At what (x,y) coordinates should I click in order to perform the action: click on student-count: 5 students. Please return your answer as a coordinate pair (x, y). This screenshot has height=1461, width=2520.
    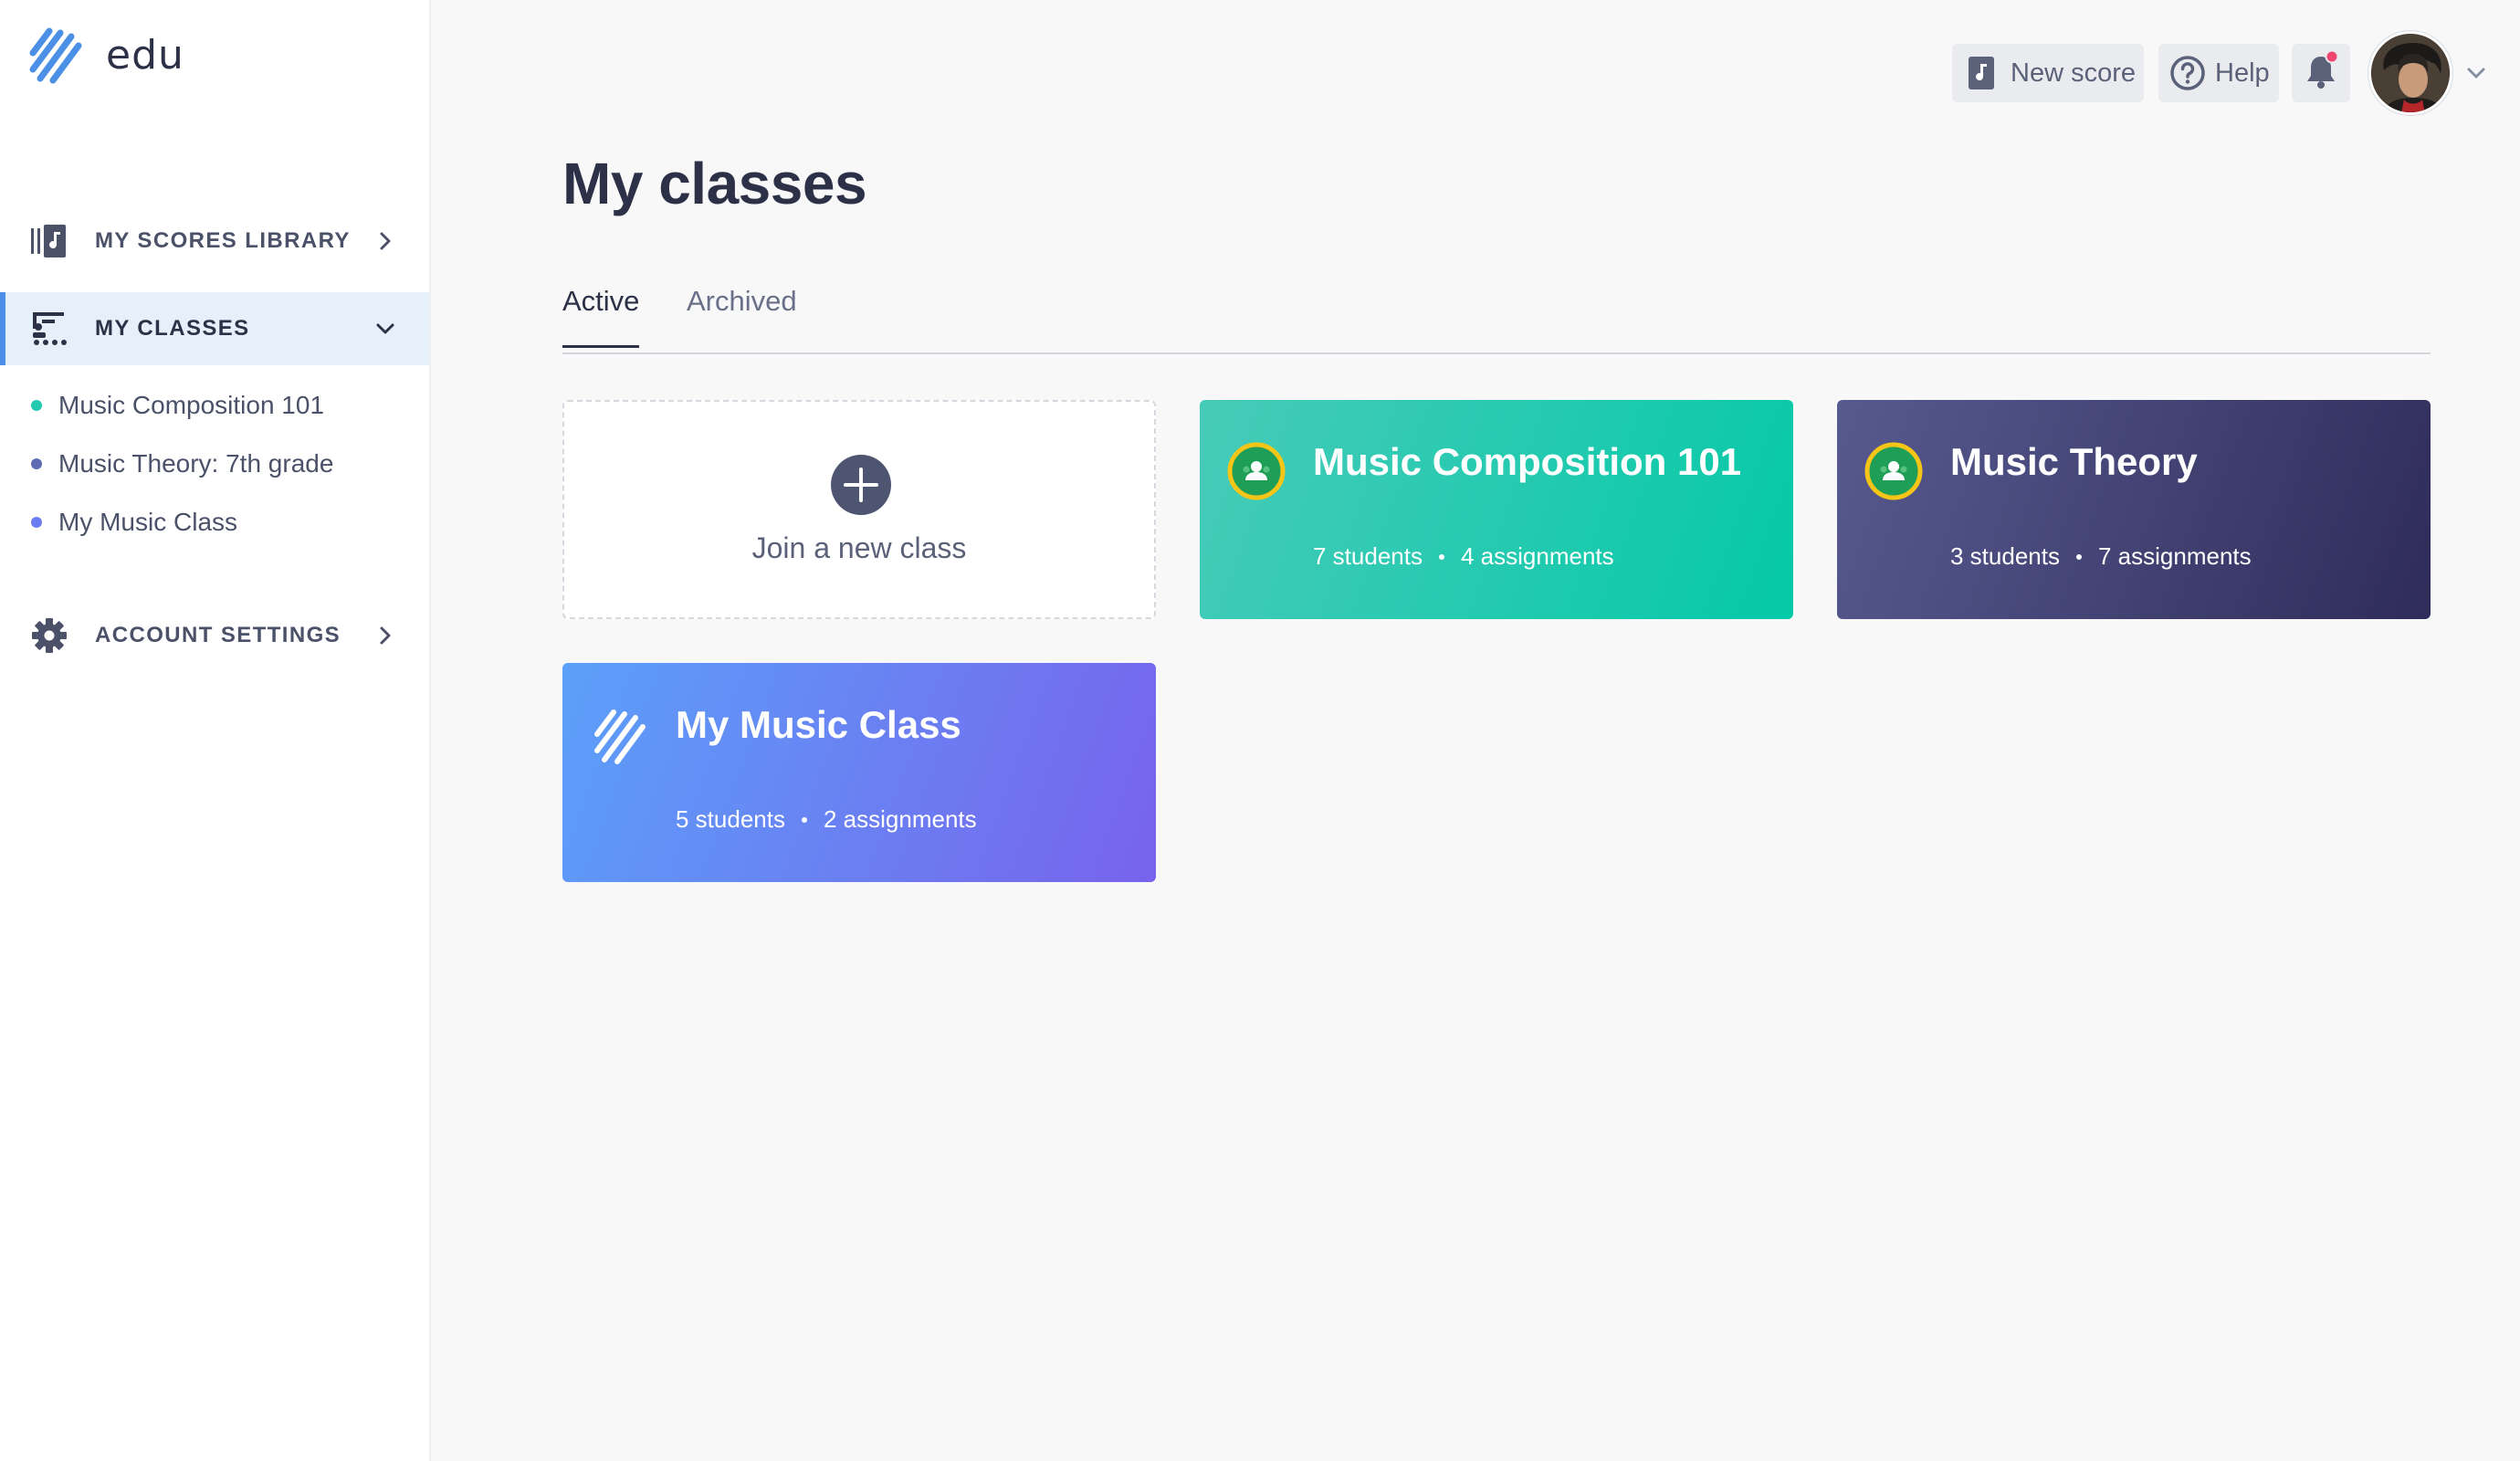
    Looking at the image, I should click on (730, 819).